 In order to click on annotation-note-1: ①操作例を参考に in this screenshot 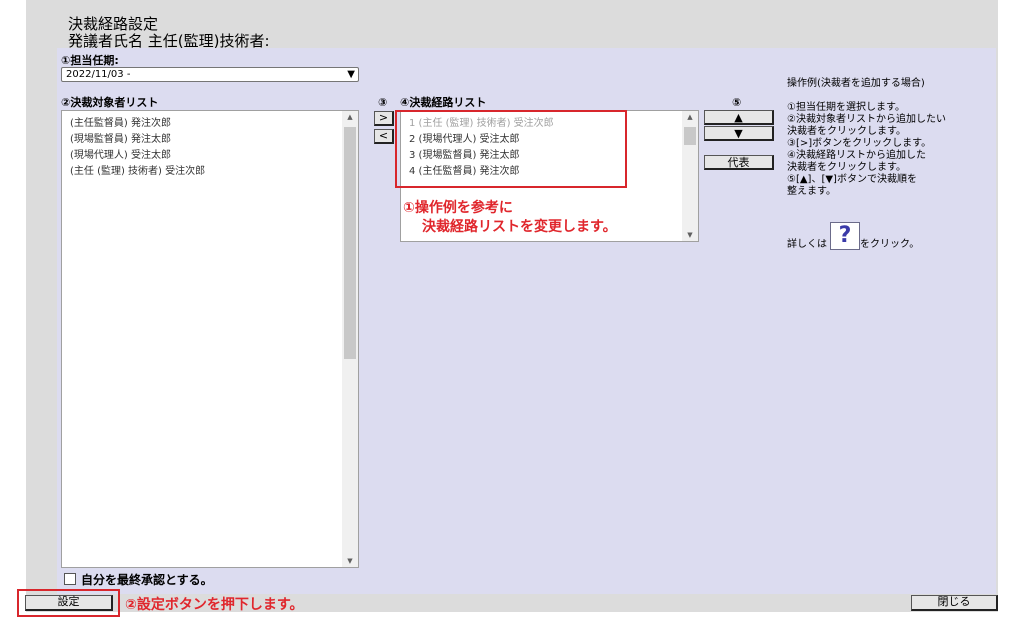, I will do `click(458, 208)`.